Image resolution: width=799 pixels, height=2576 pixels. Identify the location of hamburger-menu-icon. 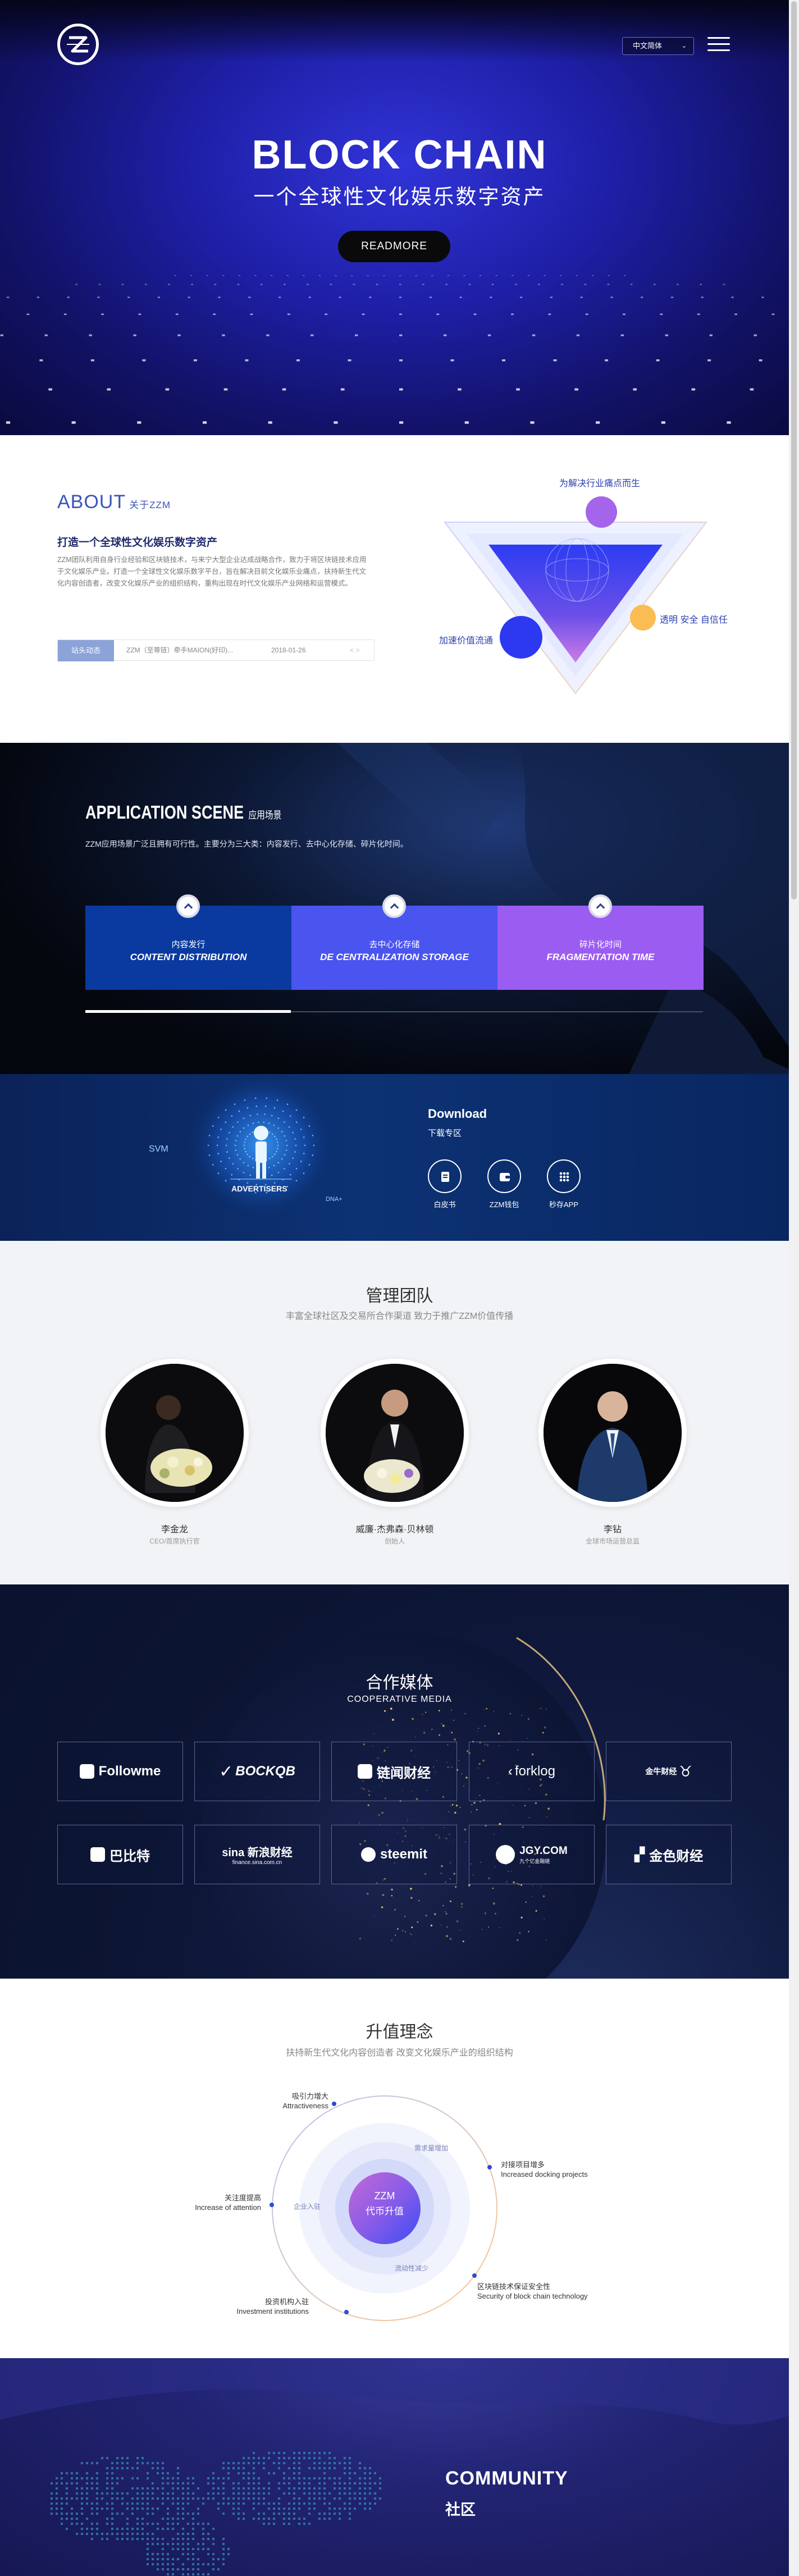
(718, 45).